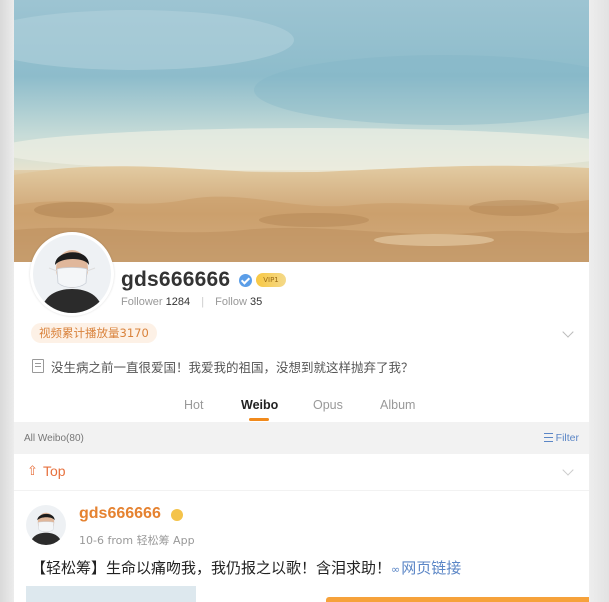 This screenshot has width=609, height=602. I want to click on vip-badge-icon, so click(177, 515).